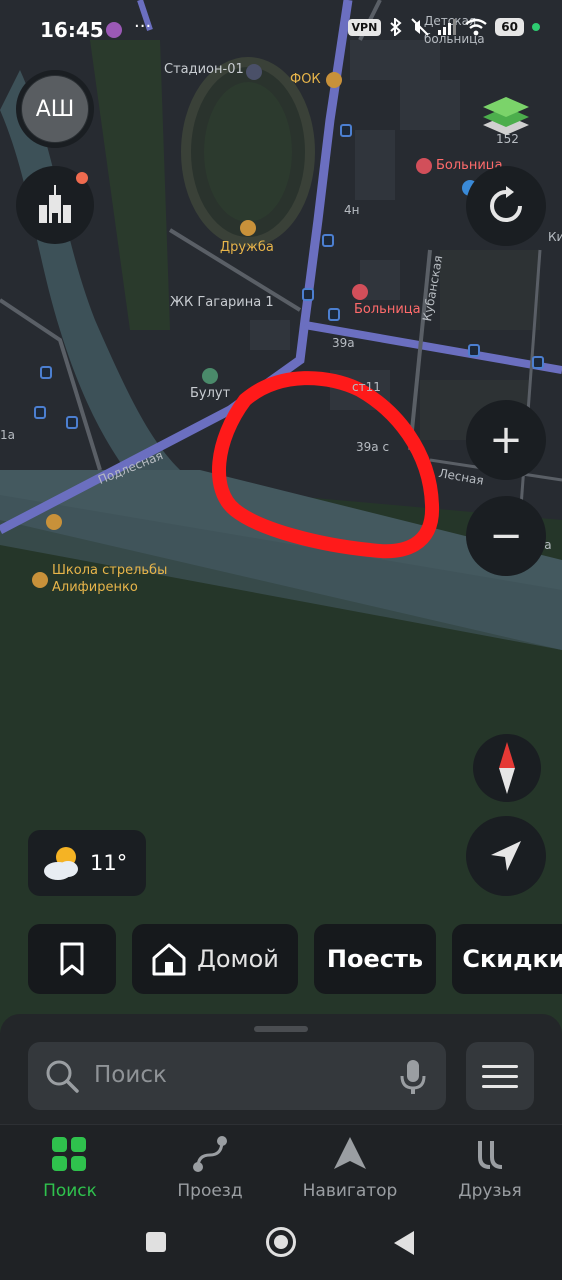  I want to click on layers-button, so click(506, 114).